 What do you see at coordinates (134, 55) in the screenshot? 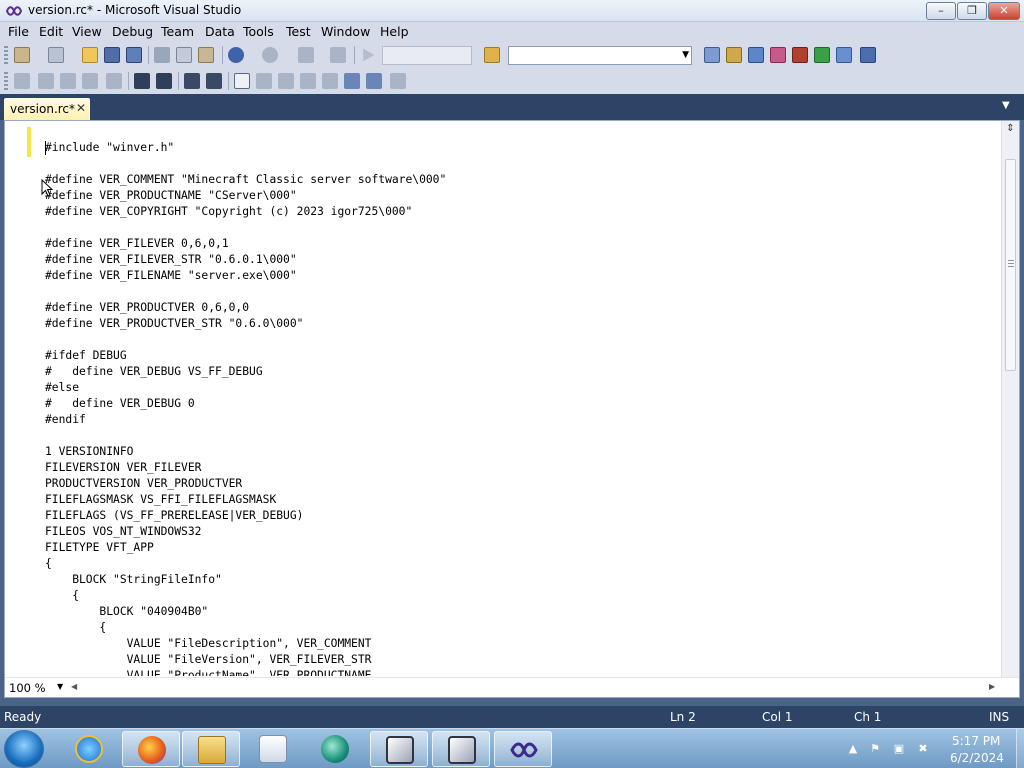
I see `save-all-icon` at bounding box center [134, 55].